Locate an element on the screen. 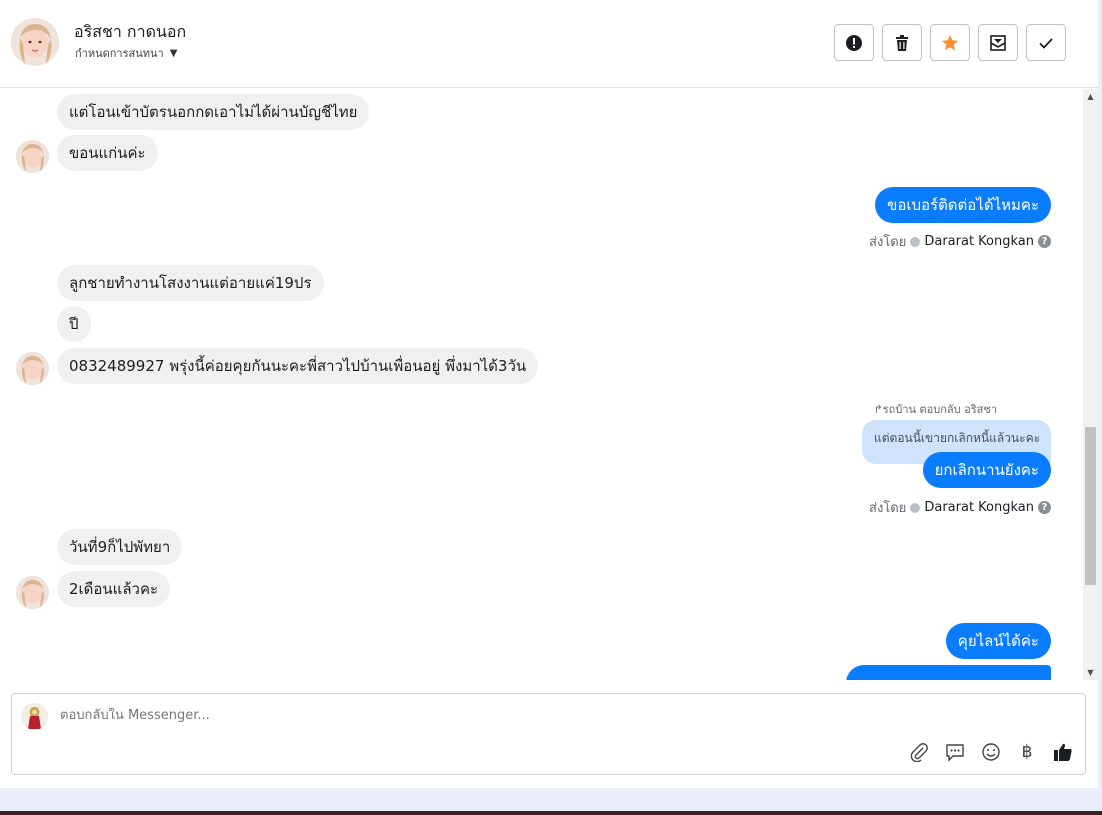 Image resolution: width=1102 pixels, height=815 pixels. message-outgoing: ยกเลิกนานยังคะ is located at coordinates (986, 470).